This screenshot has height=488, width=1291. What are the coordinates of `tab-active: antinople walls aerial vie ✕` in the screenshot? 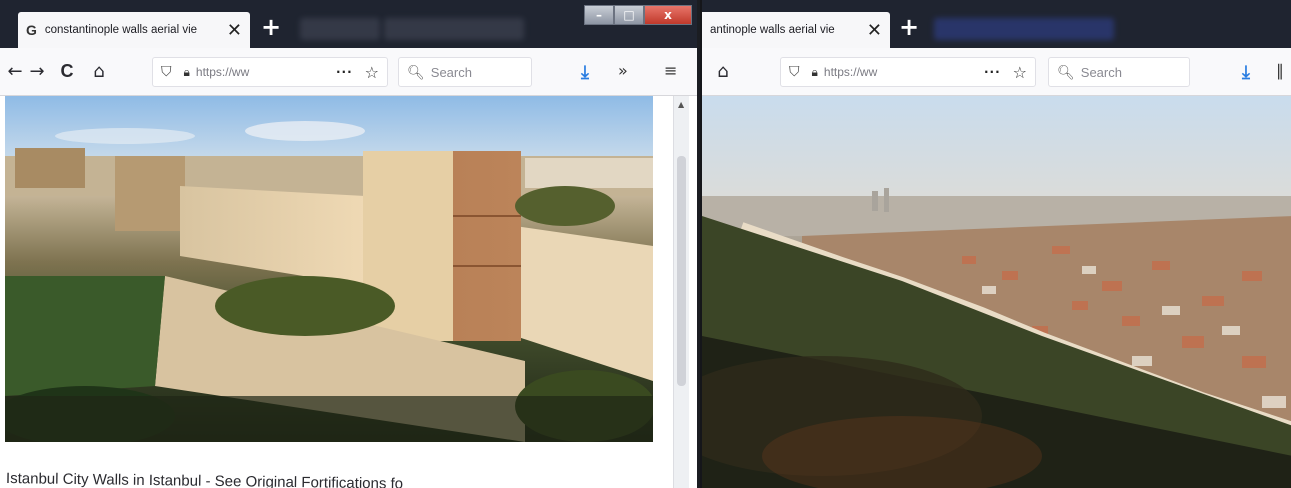 It's located at (796, 30).